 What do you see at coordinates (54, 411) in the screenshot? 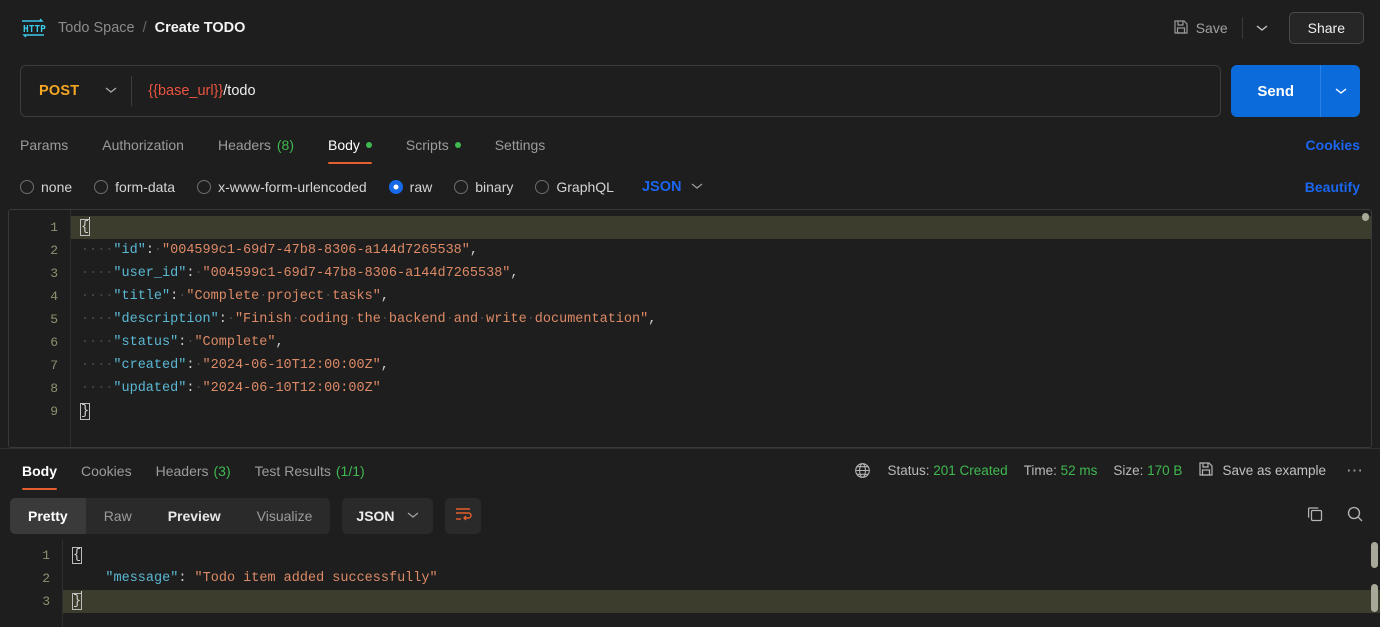
I see `line-number: 9` at bounding box center [54, 411].